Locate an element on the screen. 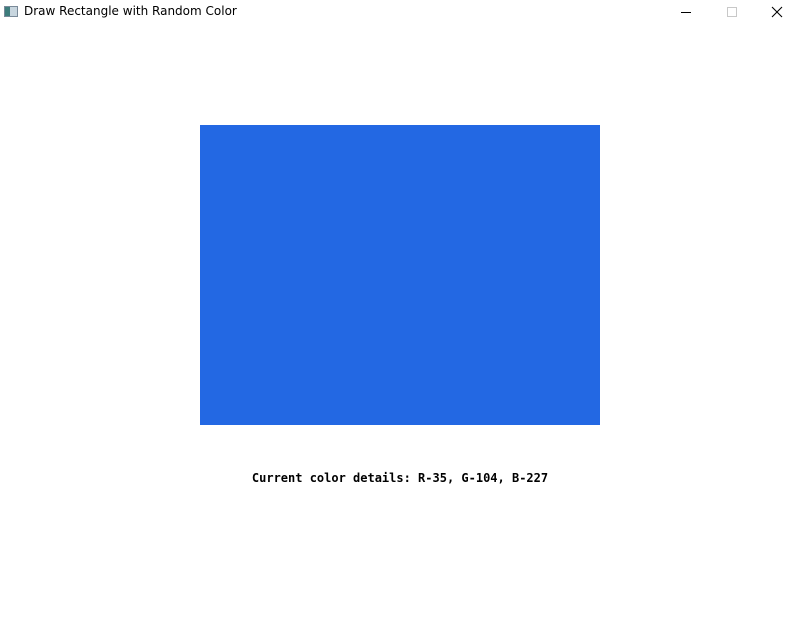 This screenshot has width=800, height=625. app-window-icon is located at coordinates (11, 11).